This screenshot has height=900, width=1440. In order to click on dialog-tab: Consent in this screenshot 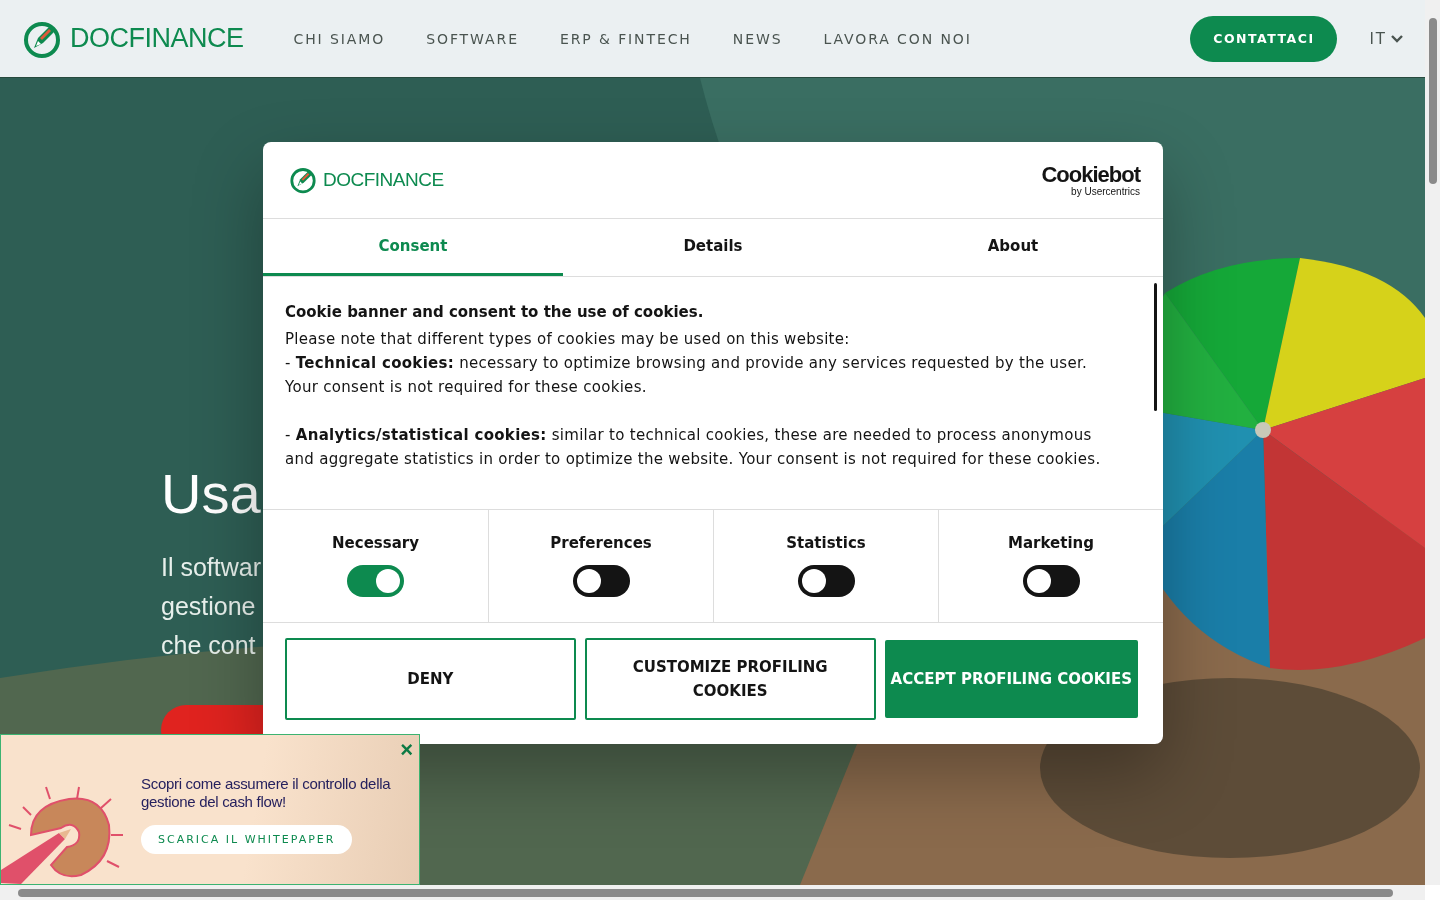, I will do `click(413, 247)`.